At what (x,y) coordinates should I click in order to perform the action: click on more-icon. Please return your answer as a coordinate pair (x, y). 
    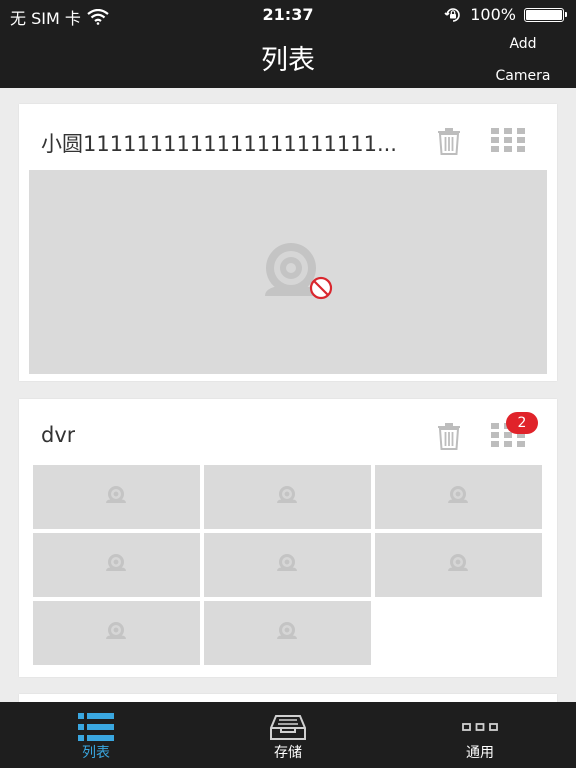
    Looking at the image, I should click on (480, 727).